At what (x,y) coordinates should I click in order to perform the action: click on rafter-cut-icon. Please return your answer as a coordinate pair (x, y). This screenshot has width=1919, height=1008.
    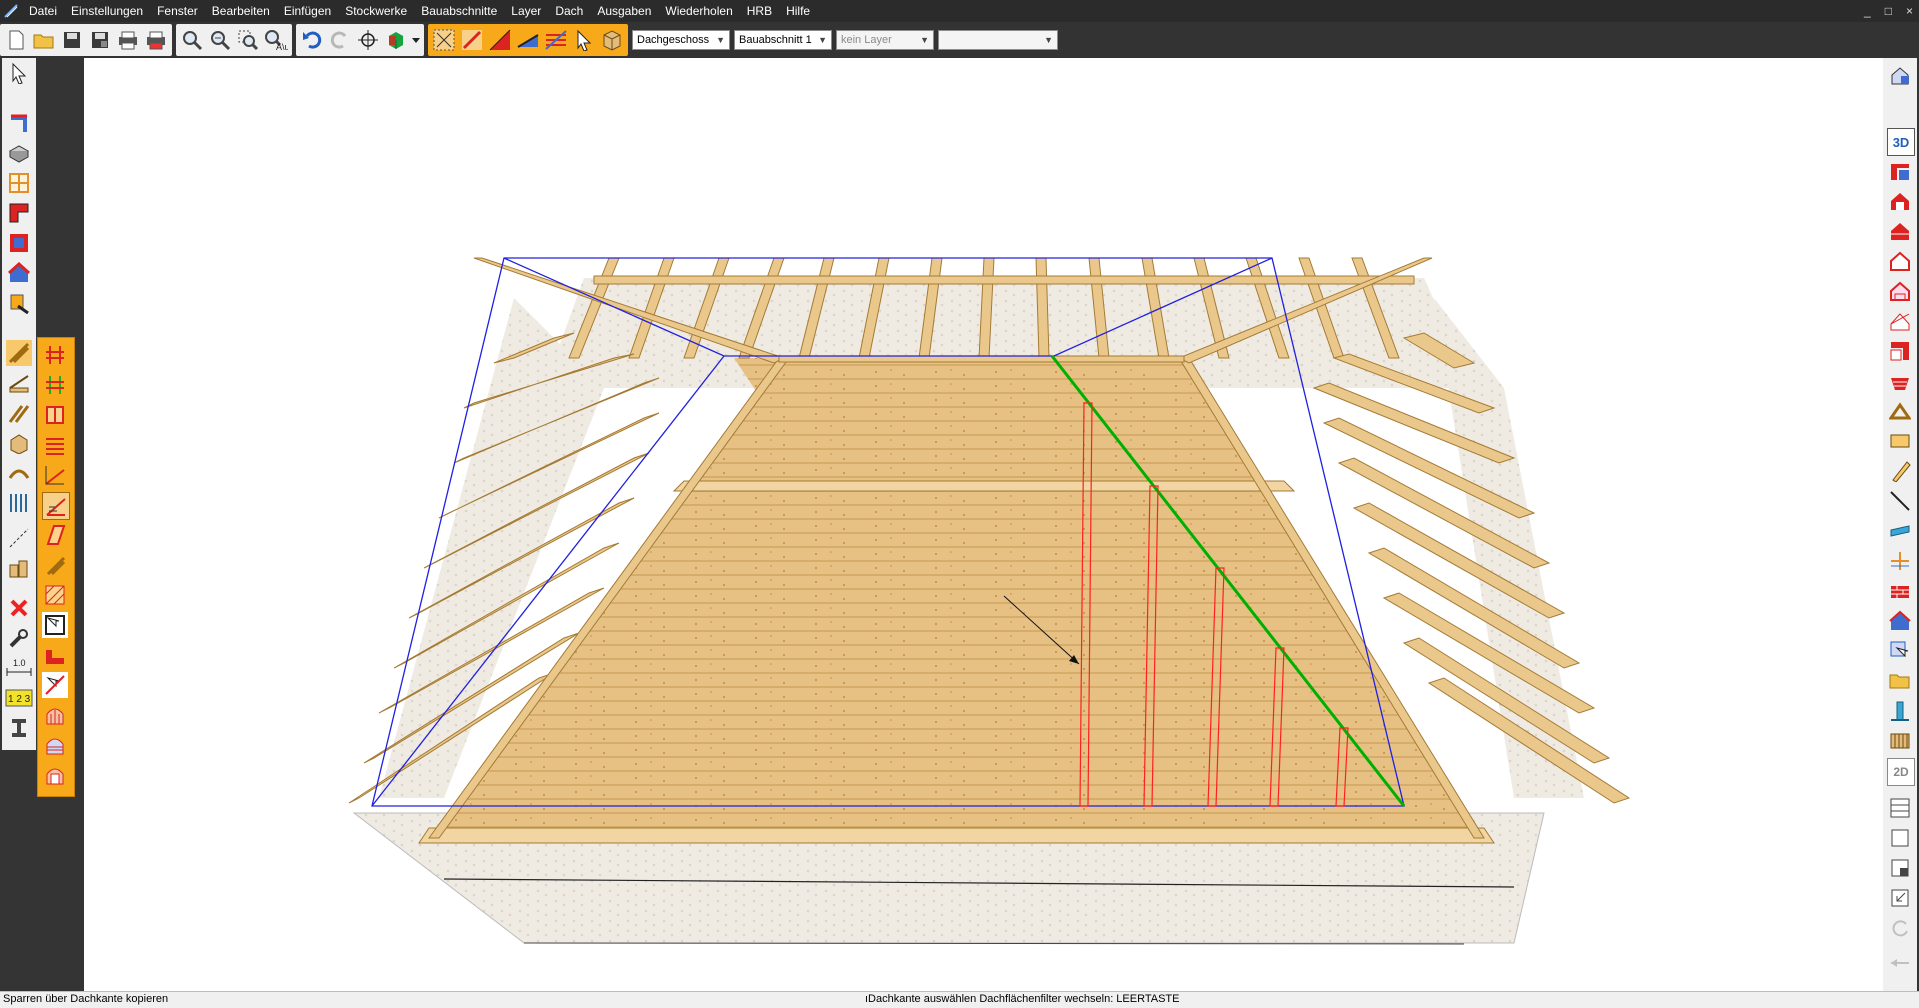
    Looking at the image, I should click on (55, 565).